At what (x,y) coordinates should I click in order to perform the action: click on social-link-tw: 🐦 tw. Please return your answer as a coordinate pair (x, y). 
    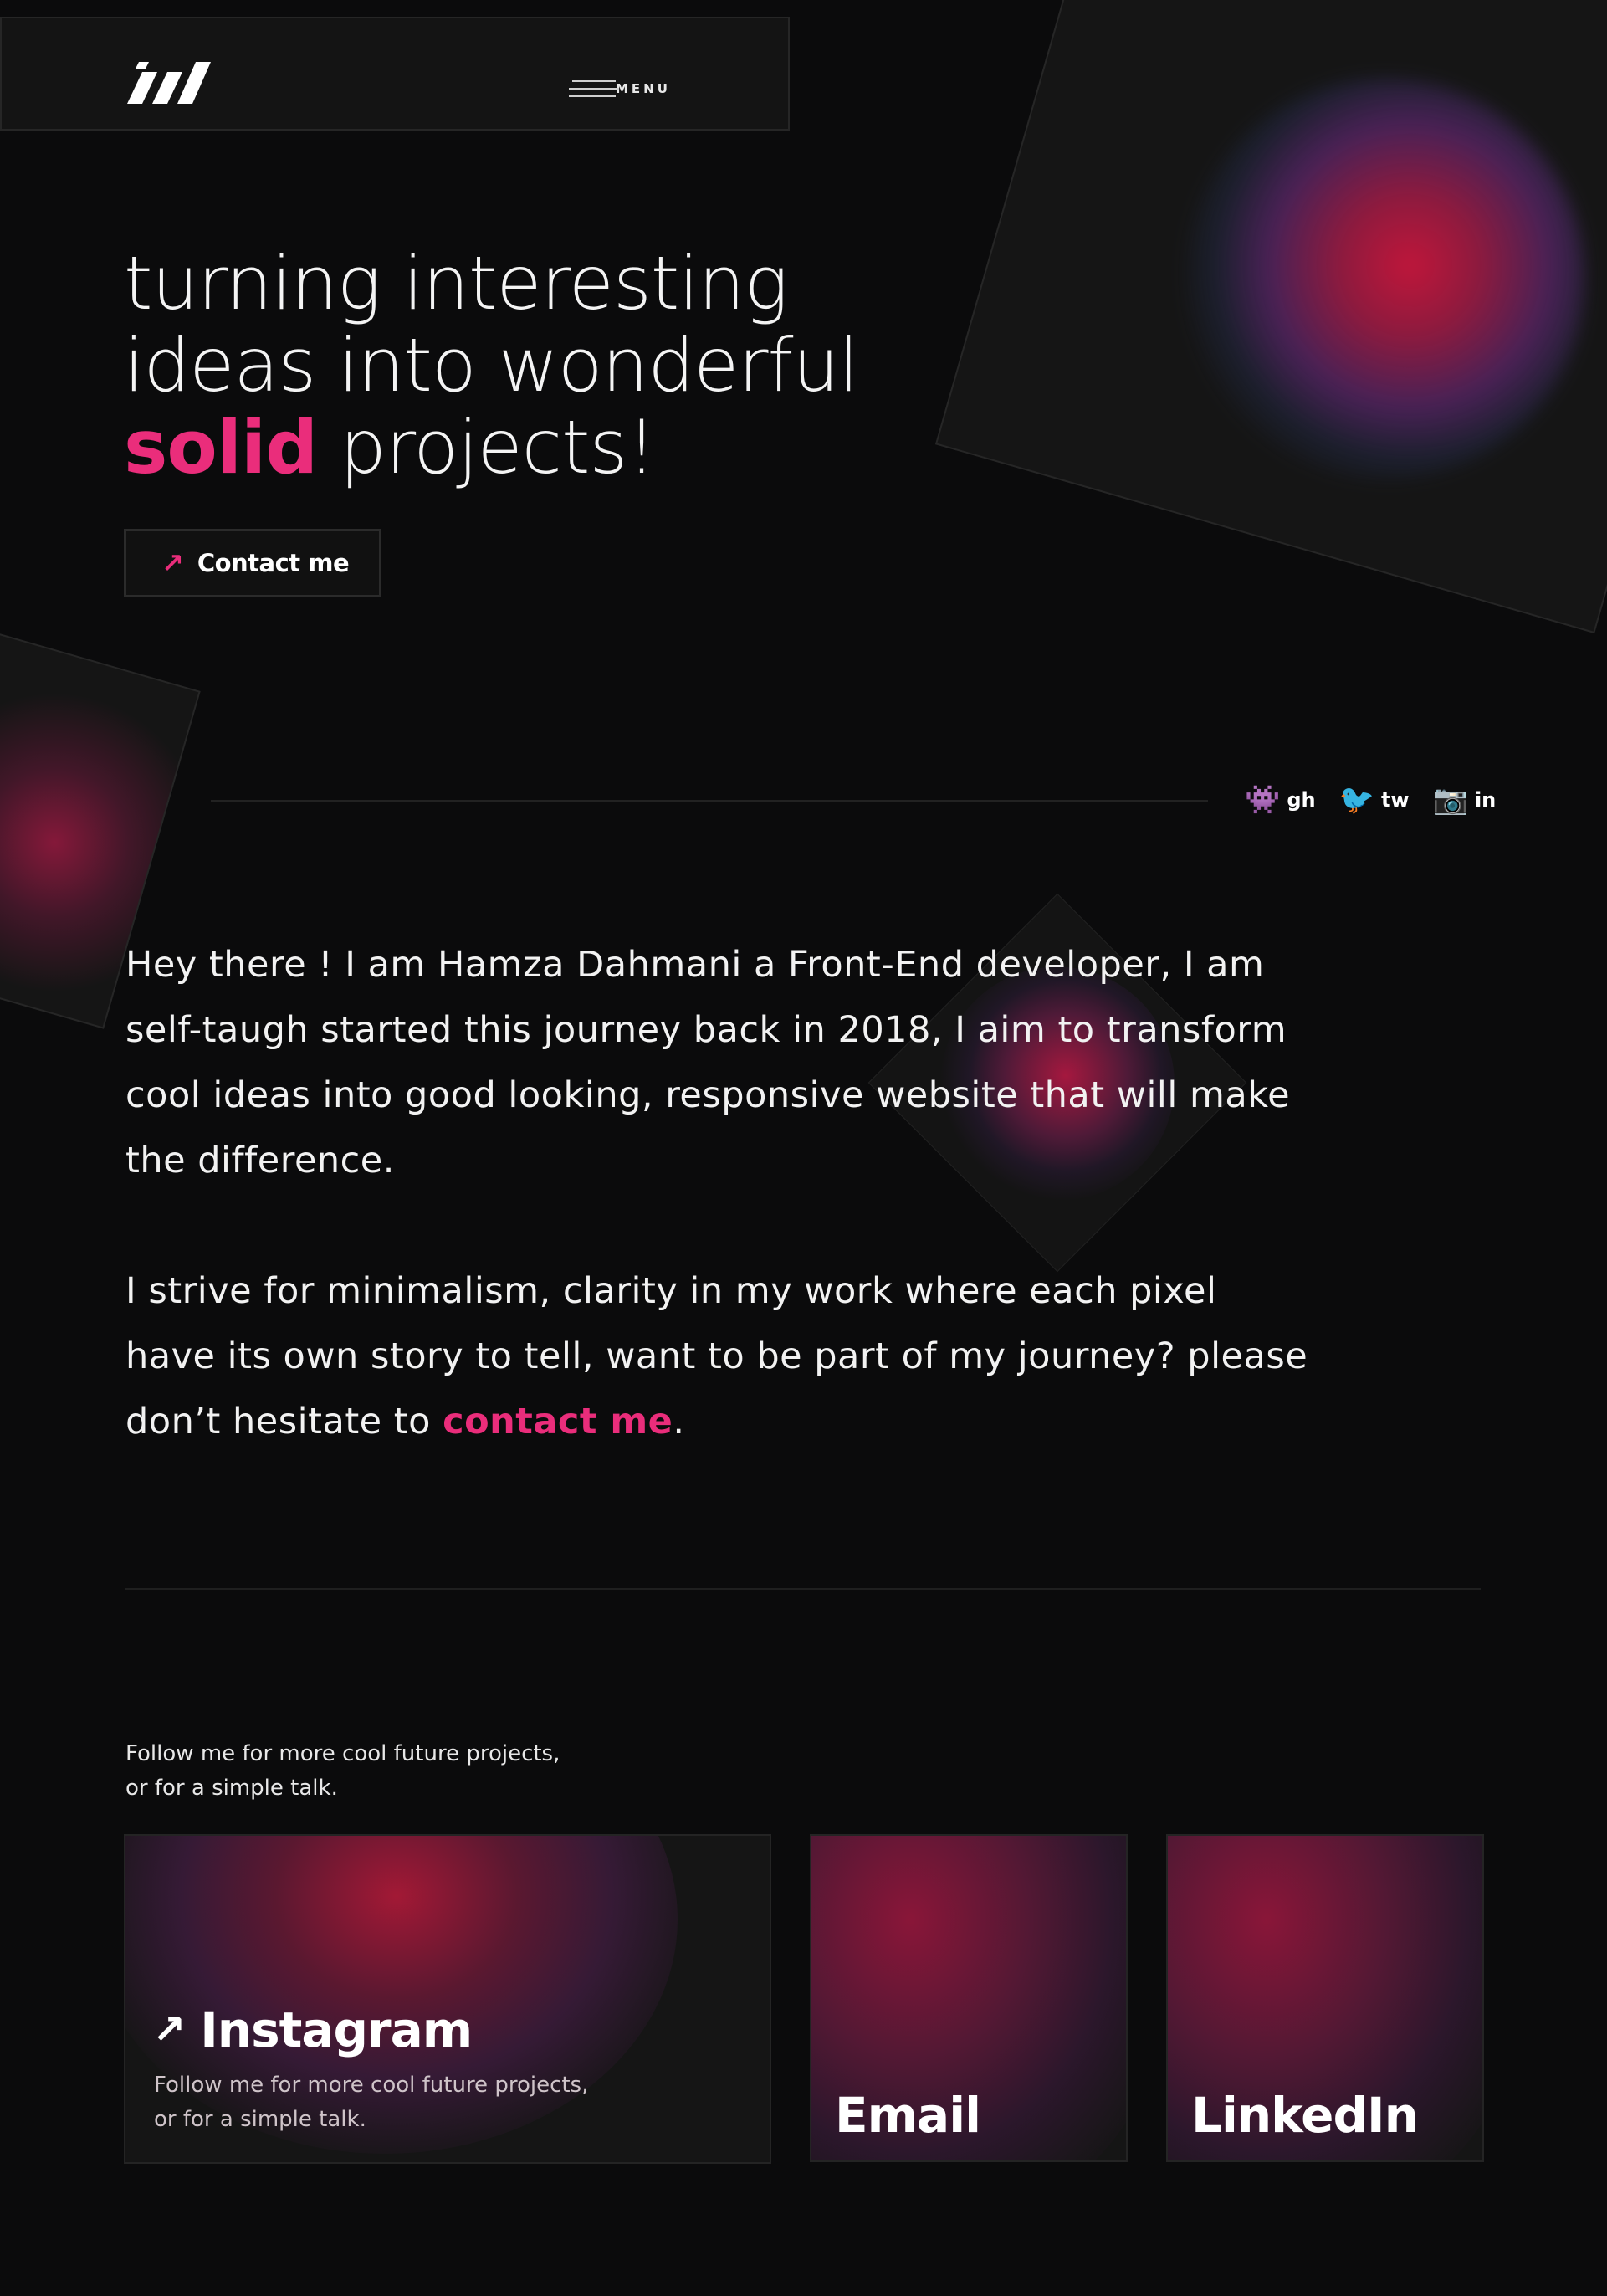
    Looking at the image, I should click on (1374, 800).